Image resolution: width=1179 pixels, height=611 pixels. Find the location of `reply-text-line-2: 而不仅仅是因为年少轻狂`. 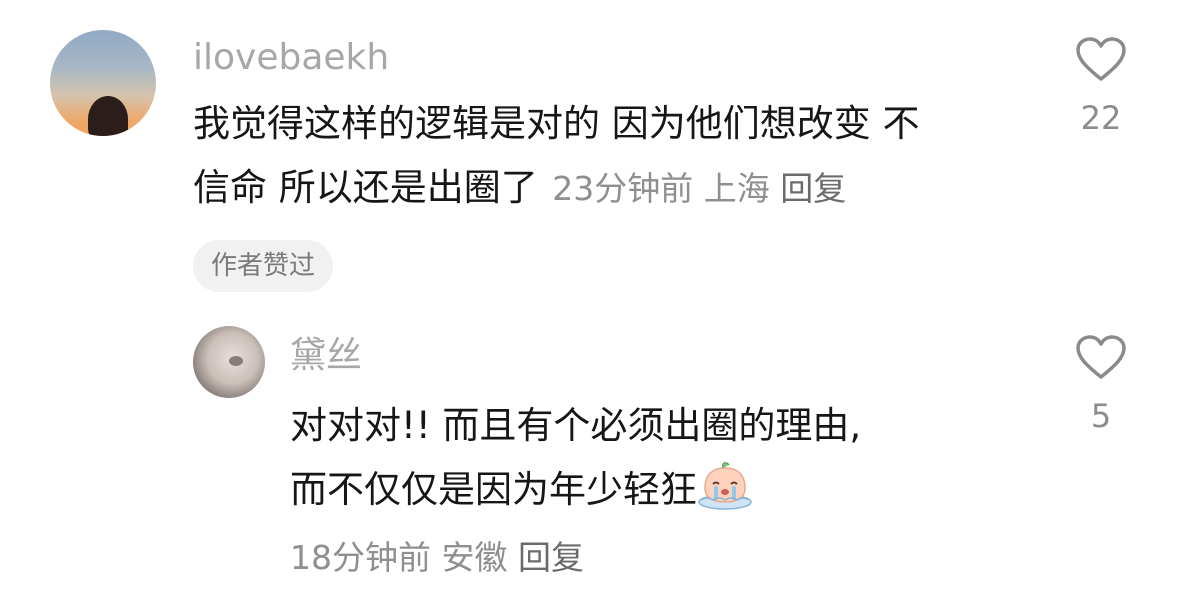

reply-text-line-2: 而不仅仅是因为年少轻狂 is located at coordinates (650, 490).